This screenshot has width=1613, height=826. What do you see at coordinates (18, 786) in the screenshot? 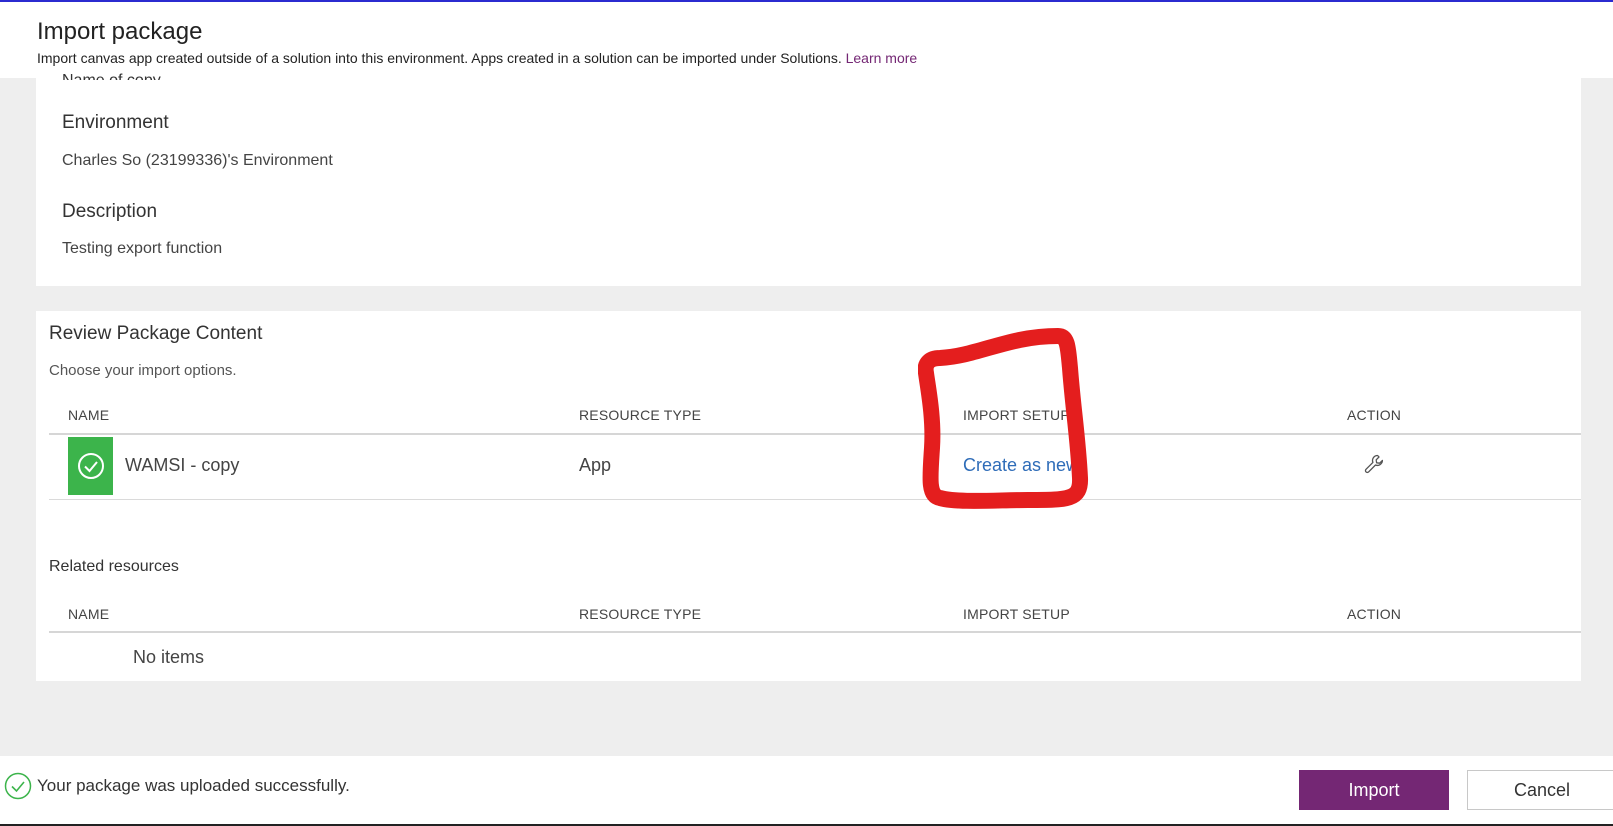
I see `success-check-icon` at bounding box center [18, 786].